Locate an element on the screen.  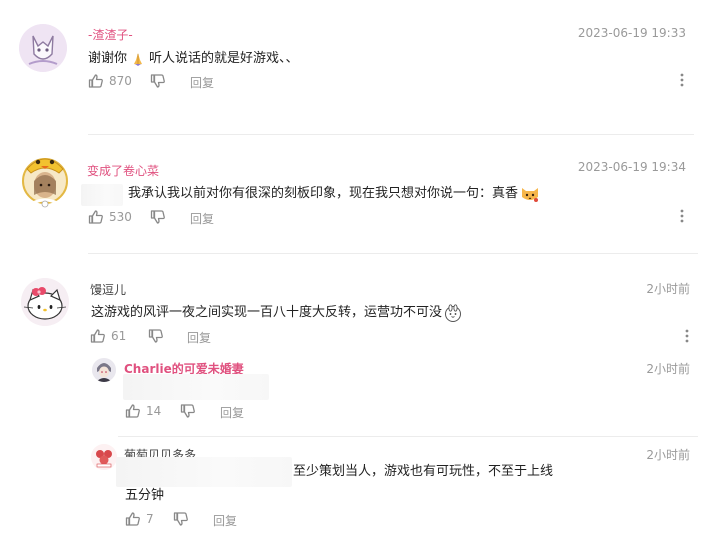
like-count: 7 is located at coordinates (150, 519).